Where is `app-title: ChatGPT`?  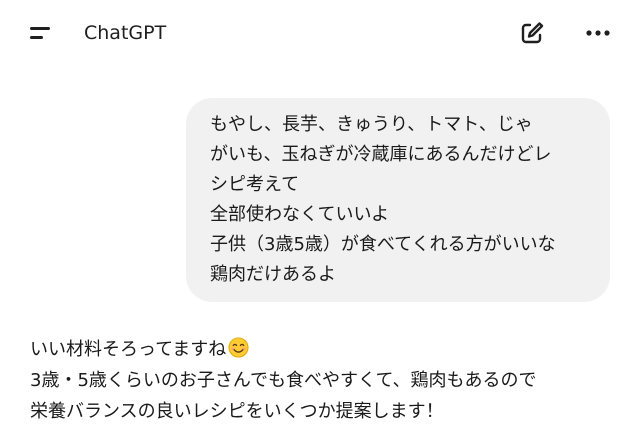
app-title: ChatGPT is located at coordinates (125, 33).